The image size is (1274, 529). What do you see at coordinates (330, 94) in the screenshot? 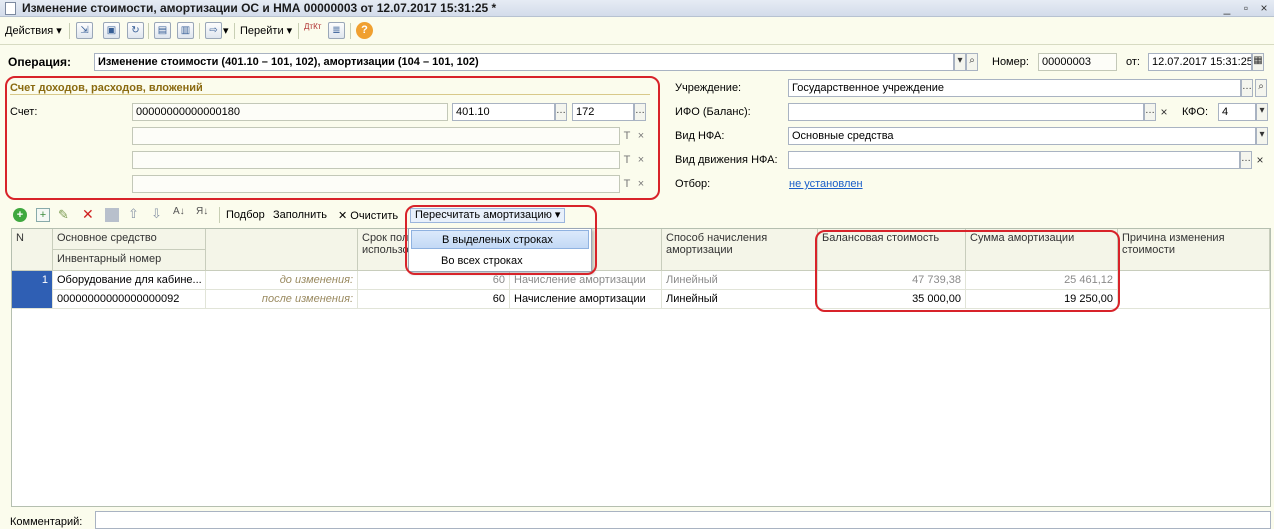
I see `group-divider` at bounding box center [330, 94].